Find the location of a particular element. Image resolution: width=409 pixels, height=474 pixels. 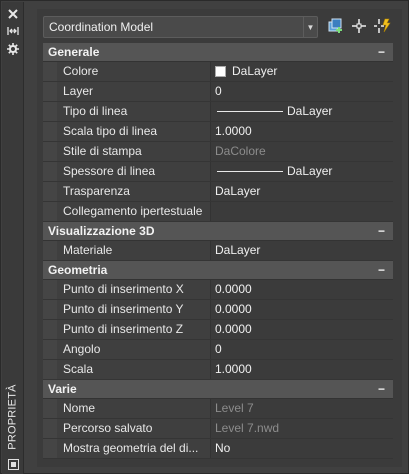

property-row: Spessore di linea DaLayer is located at coordinates (218, 172).